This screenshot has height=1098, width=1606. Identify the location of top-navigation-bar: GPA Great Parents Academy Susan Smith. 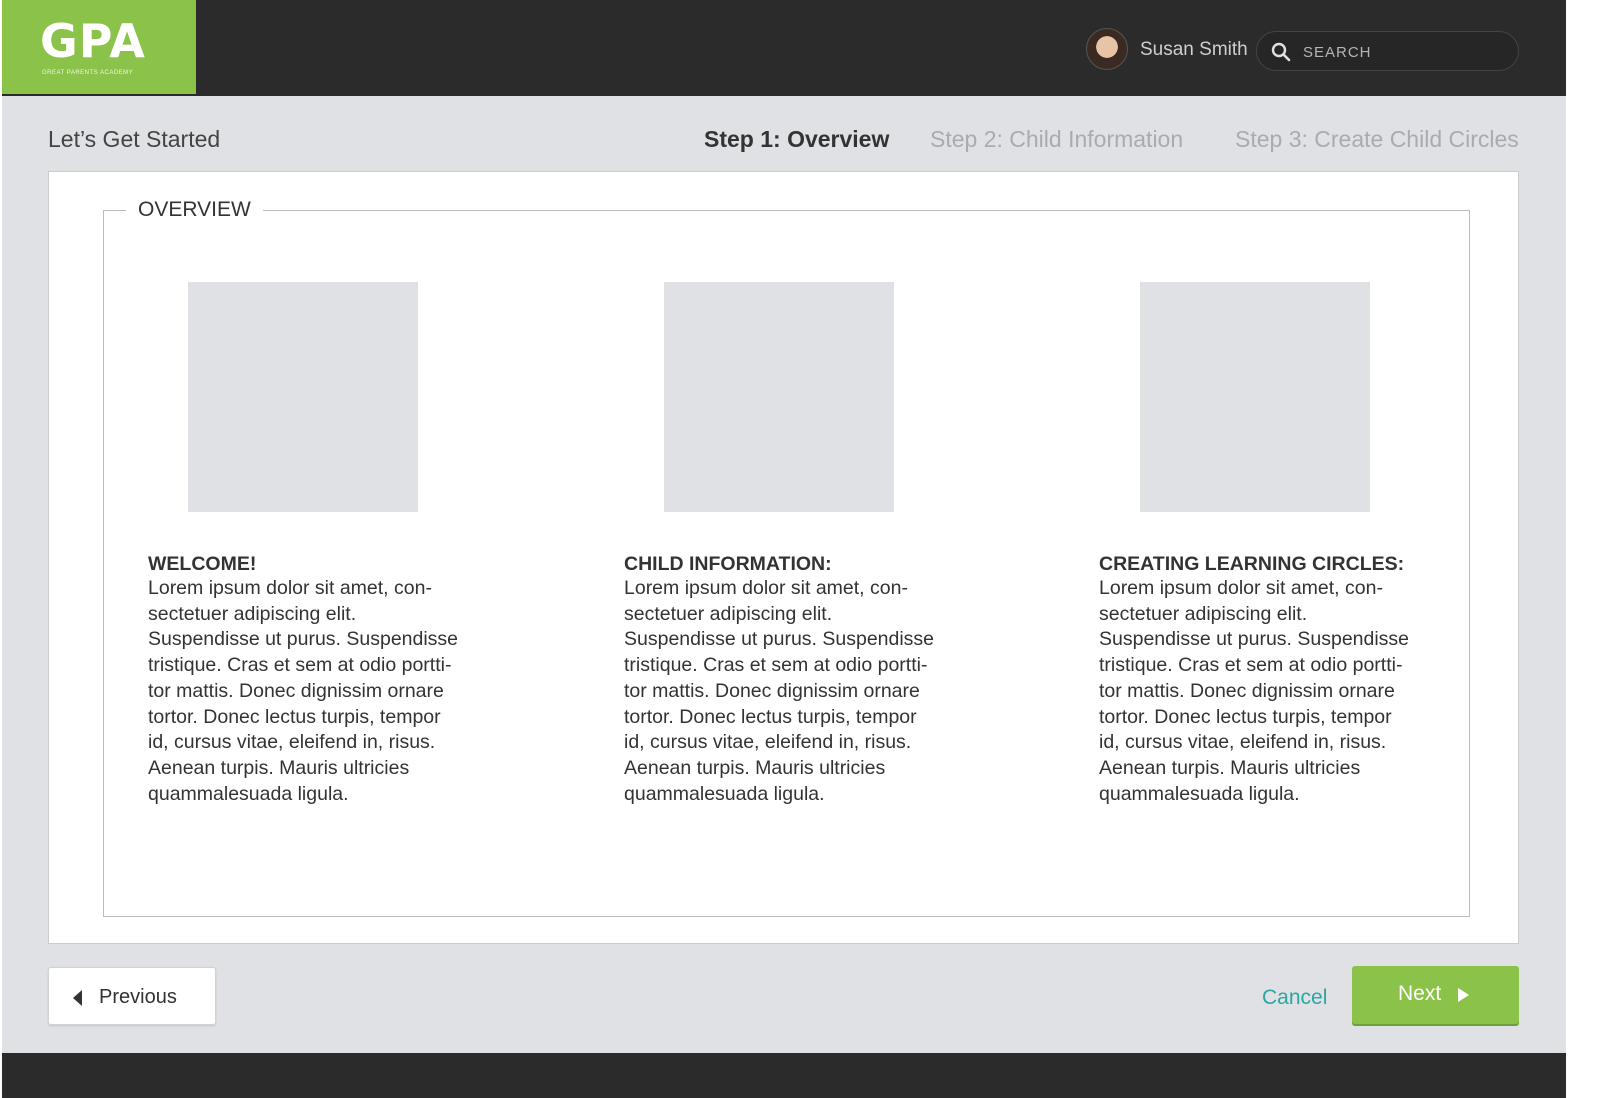
(784, 48).